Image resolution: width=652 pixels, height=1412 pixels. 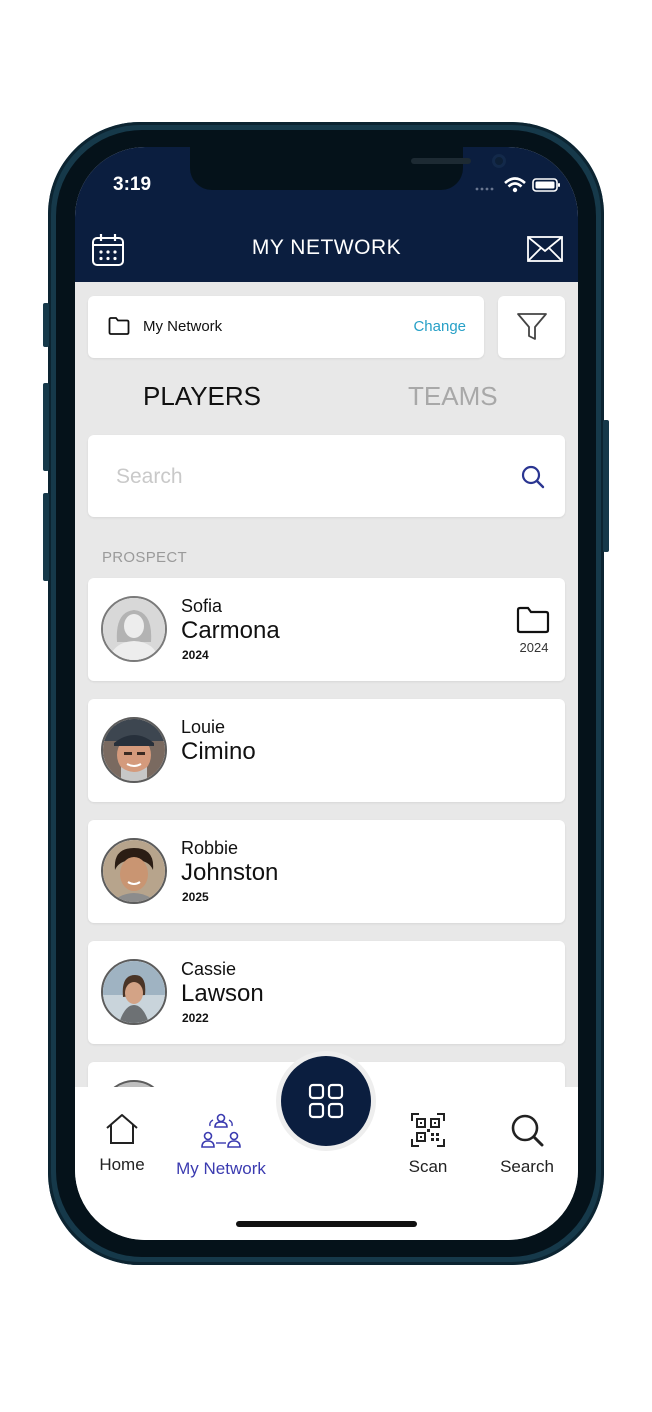 I want to click on search-input, so click(x=306, y=477).